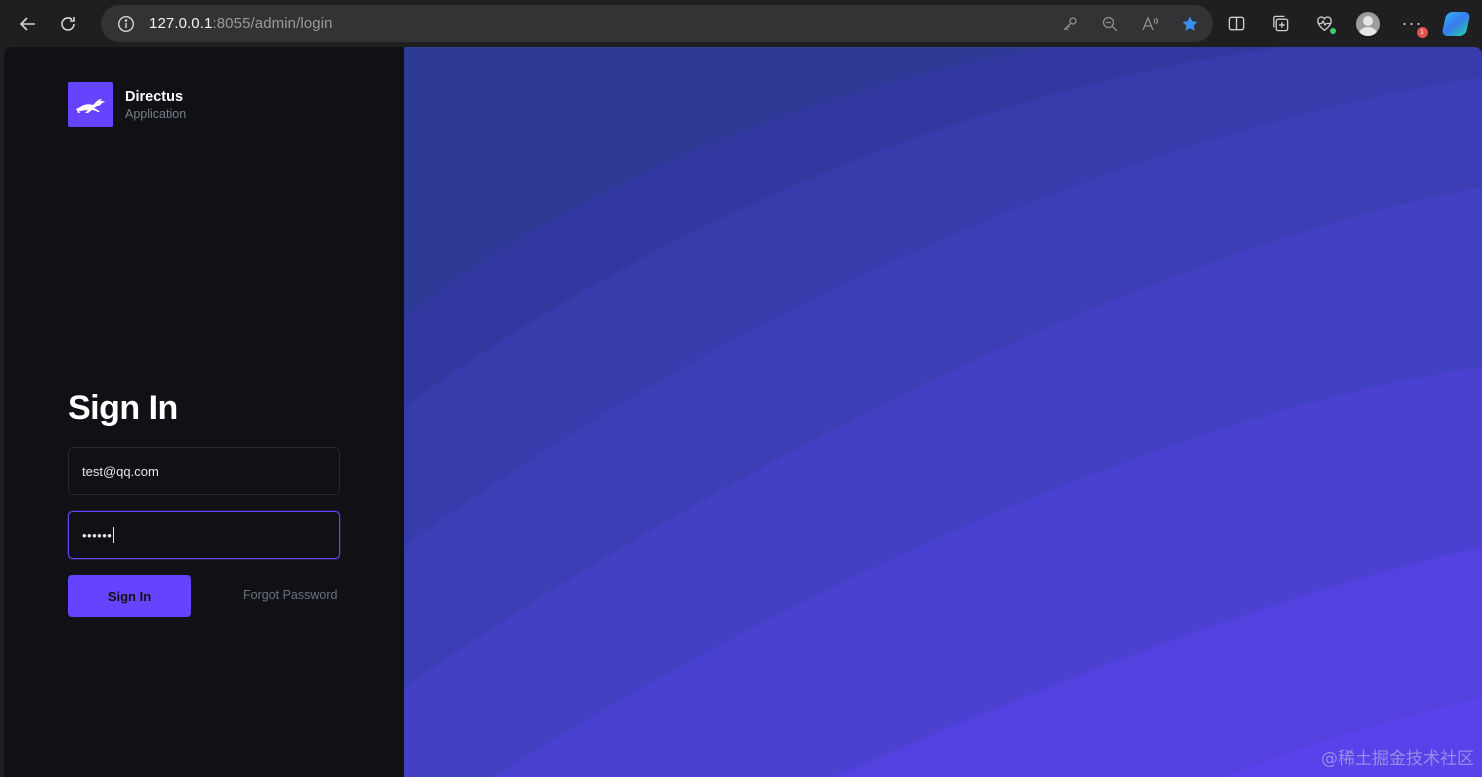 This screenshot has width=1482, height=777. I want to click on browser-toolbar: 127.0.0.1:8055/admin/login ··· 1, so click(741, 23).